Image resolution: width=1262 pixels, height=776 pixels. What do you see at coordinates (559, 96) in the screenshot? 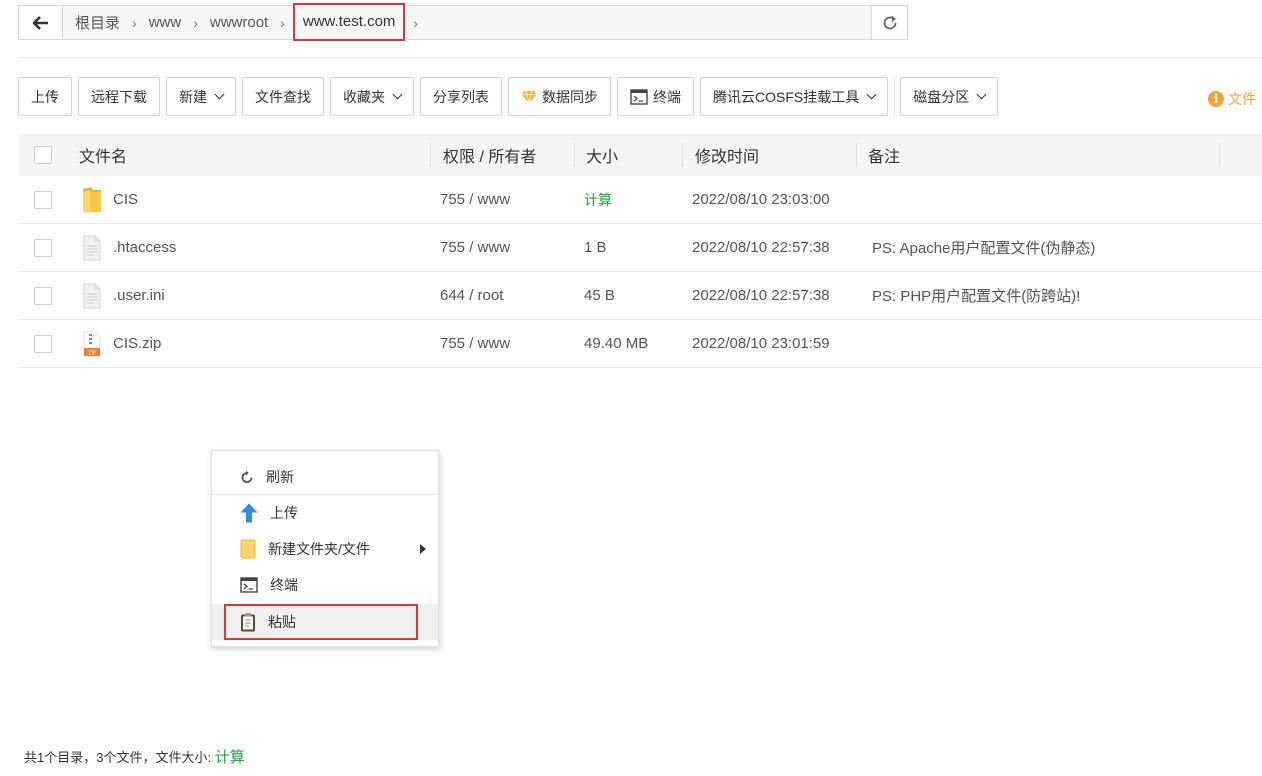
I see `data-sync-button: 数据同步` at bounding box center [559, 96].